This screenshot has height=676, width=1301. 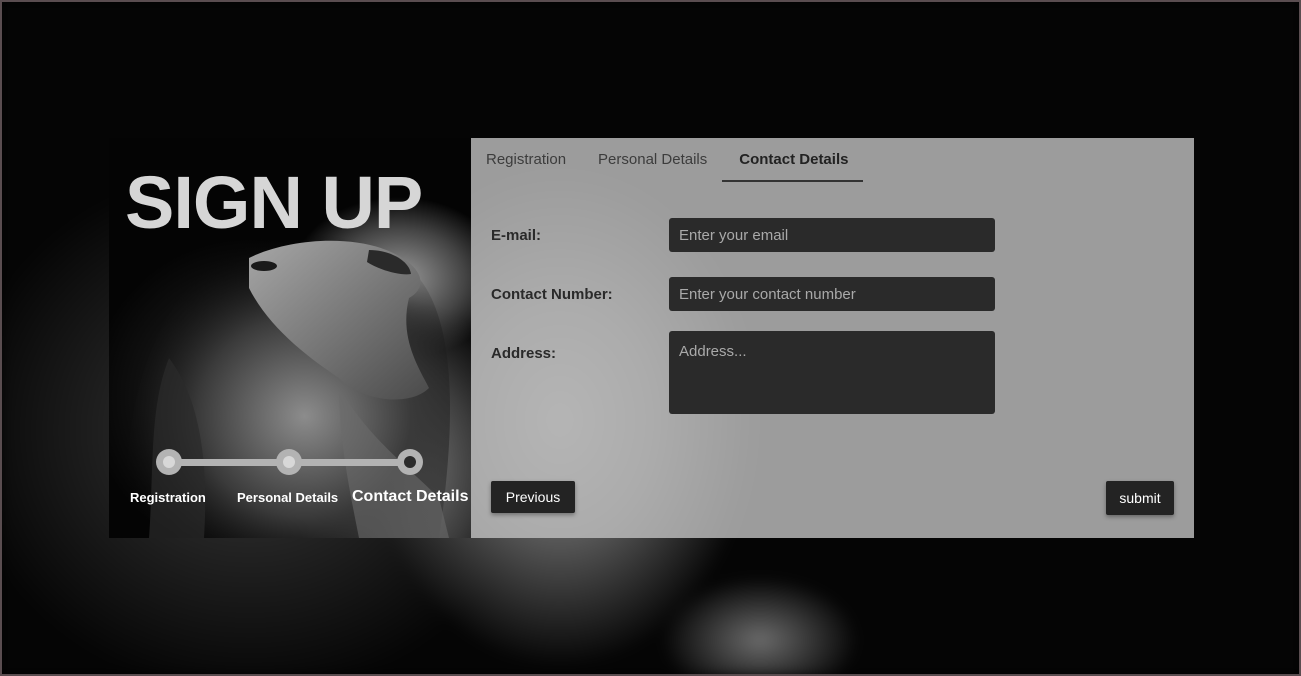 I want to click on contact-number-field, so click(x=832, y=294).